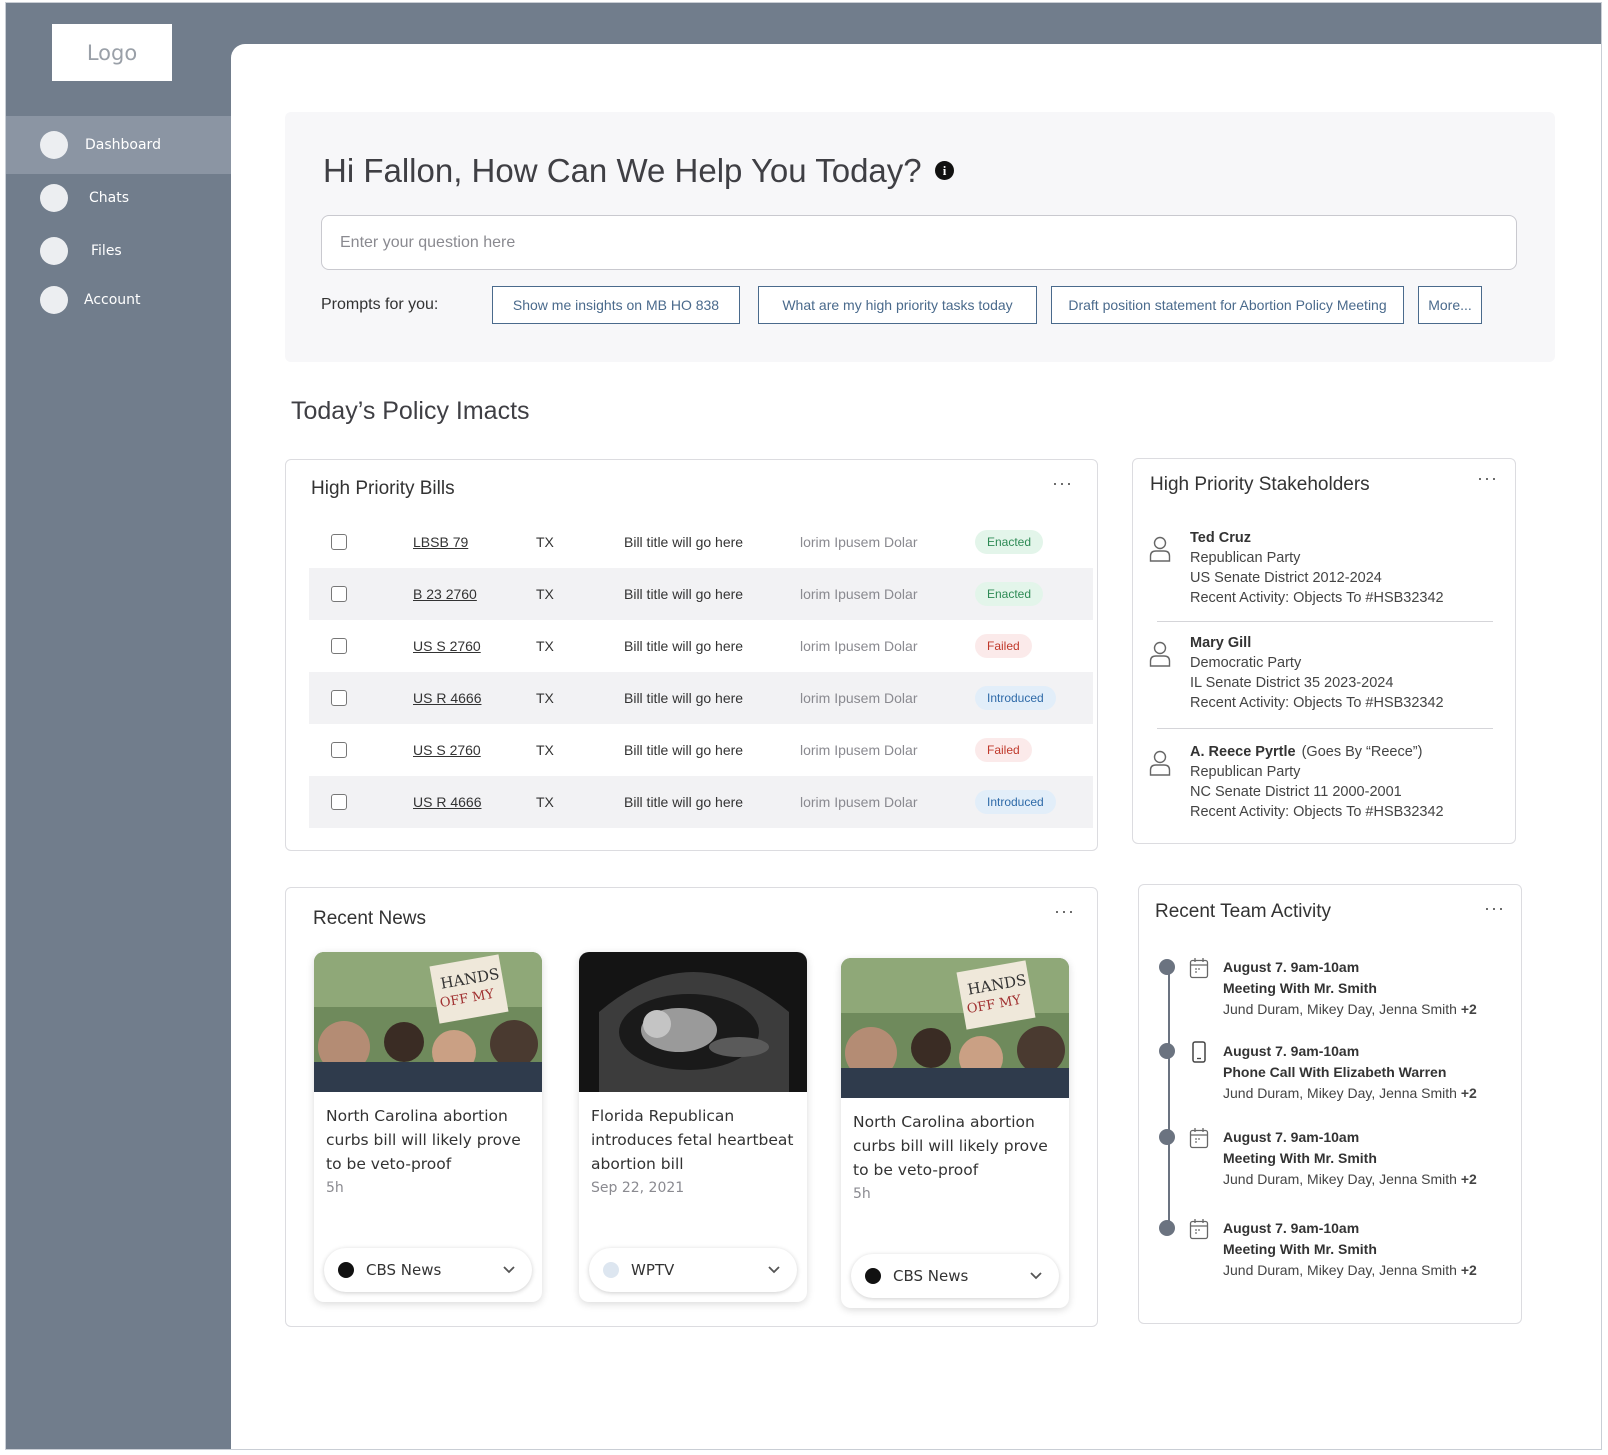 This screenshot has height=1455, width=1608. What do you see at coordinates (622, 170) in the screenshot?
I see `page-title: Hi Fallon, How Can We Help You Today?` at bounding box center [622, 170].